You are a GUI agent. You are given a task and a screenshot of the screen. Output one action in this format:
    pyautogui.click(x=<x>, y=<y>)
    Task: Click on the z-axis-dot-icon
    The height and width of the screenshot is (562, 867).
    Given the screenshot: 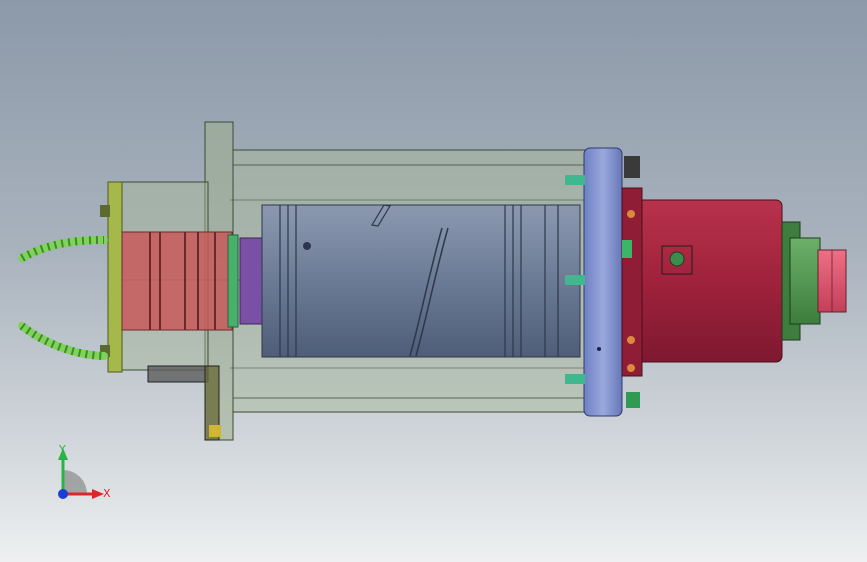 What is the action you would take?
    pyautogui.click(x=63, y=494)
    